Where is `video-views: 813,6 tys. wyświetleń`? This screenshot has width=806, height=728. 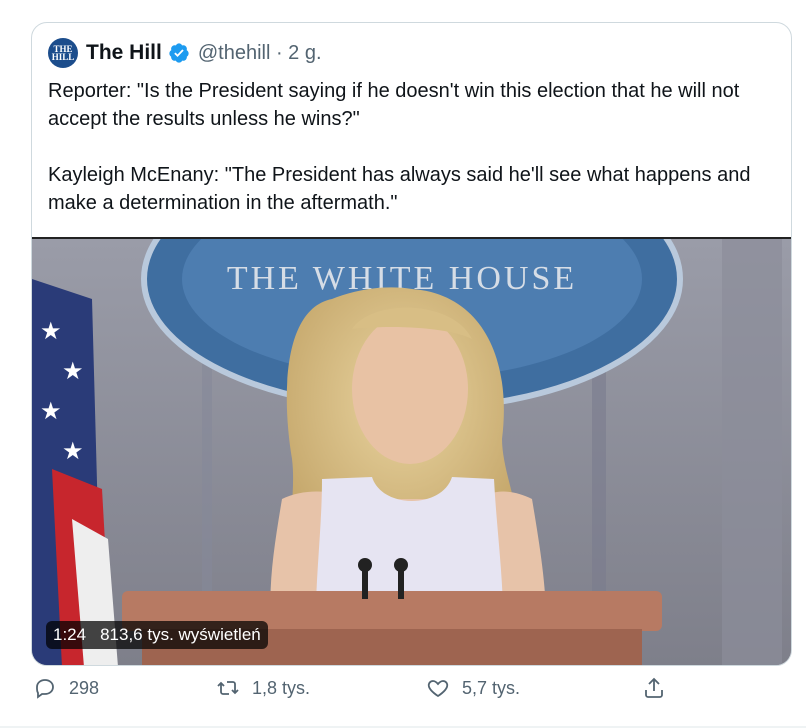 video-views: 813,6 tys. wyświetleń is located at coordinates (180, 634).